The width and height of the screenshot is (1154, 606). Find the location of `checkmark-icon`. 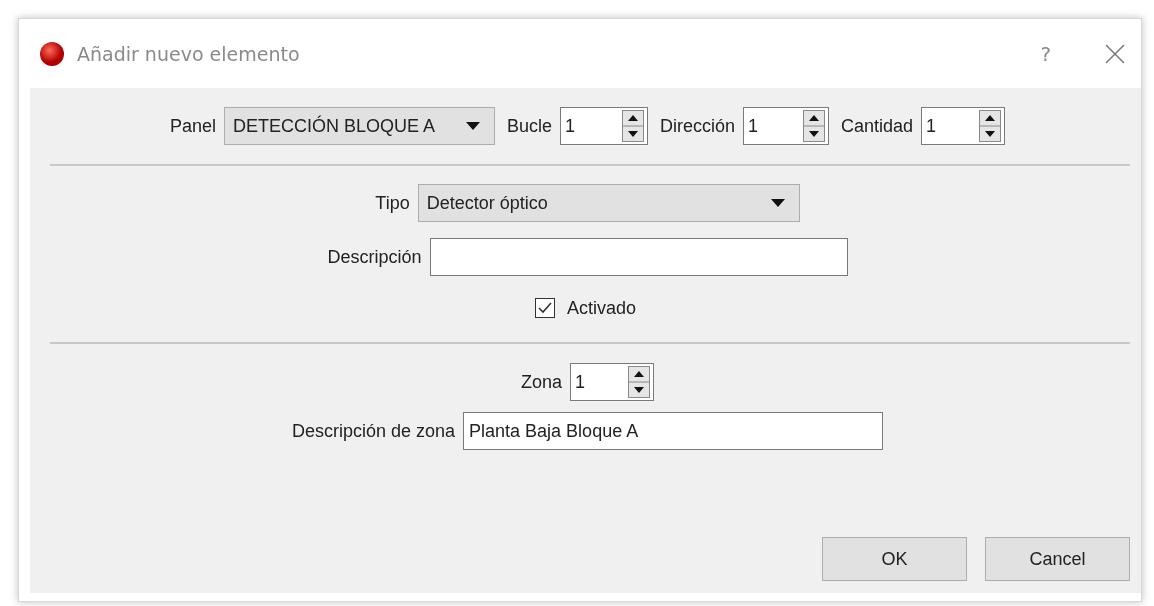

checkmark-icon is located at coordinates (544, 308).